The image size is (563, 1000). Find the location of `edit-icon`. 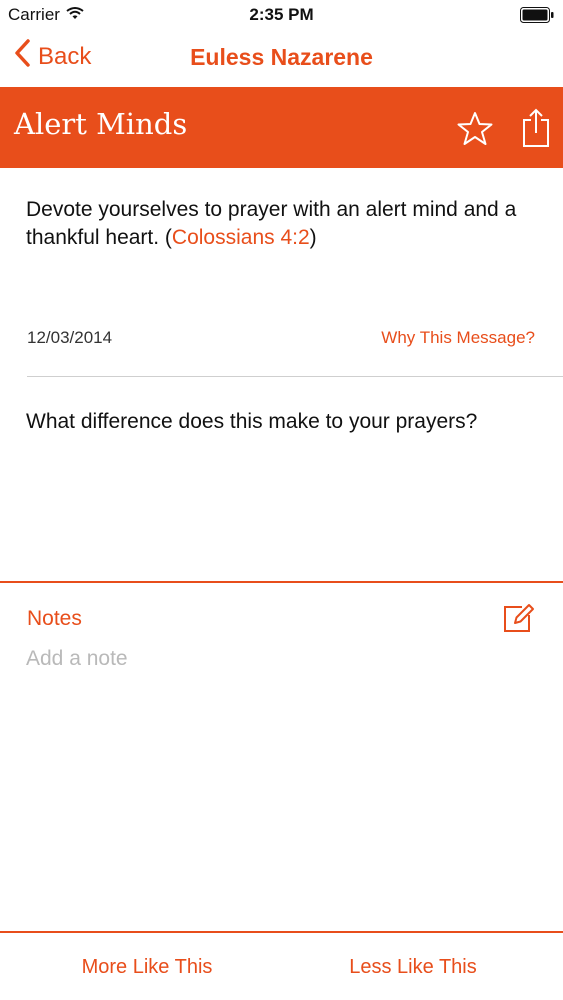

edit-icon is located at coordinates (519, 620).